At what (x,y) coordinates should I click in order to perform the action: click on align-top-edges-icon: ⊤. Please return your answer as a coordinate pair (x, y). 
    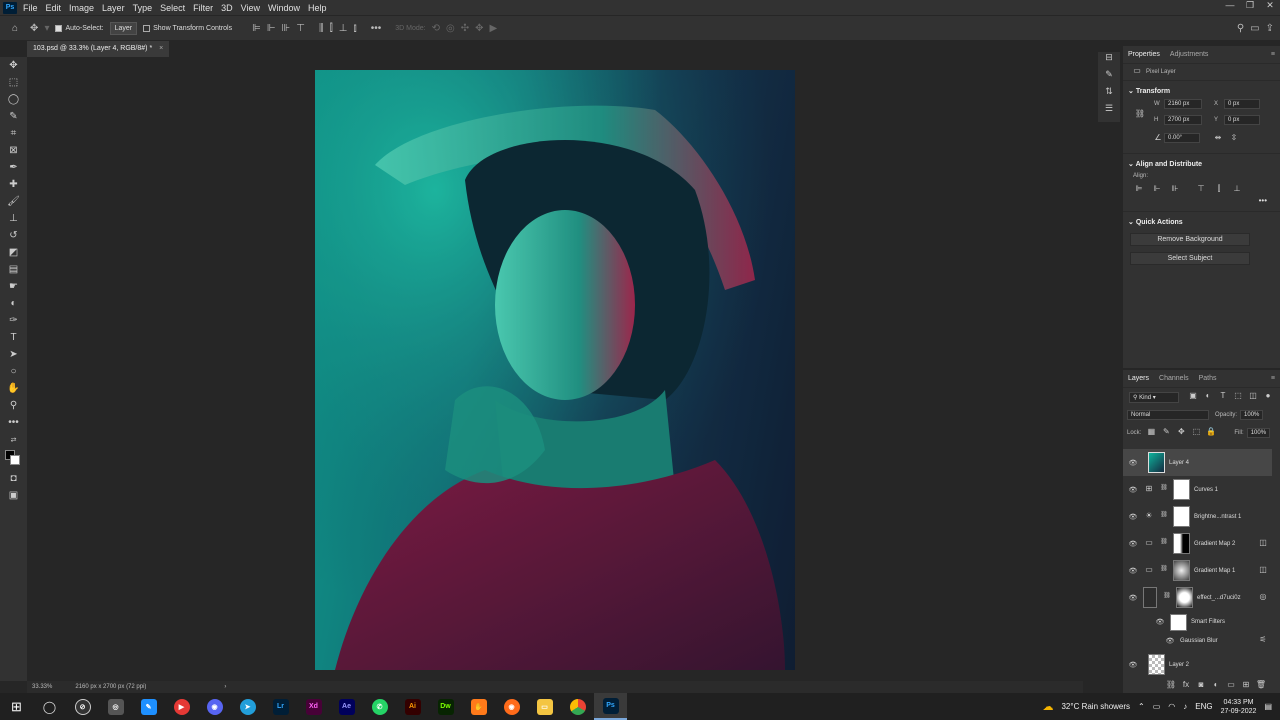
    Looking at the image, I should click on (1201, 190).